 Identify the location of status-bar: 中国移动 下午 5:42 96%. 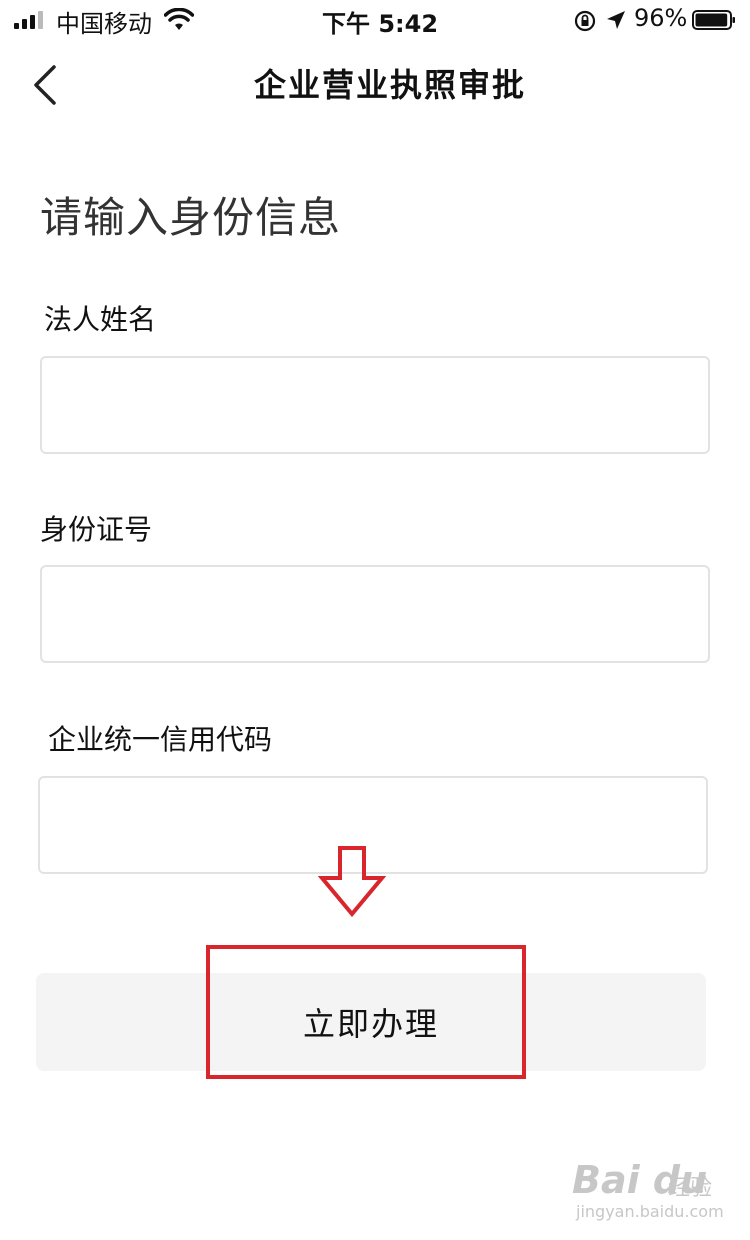
(375, 20).